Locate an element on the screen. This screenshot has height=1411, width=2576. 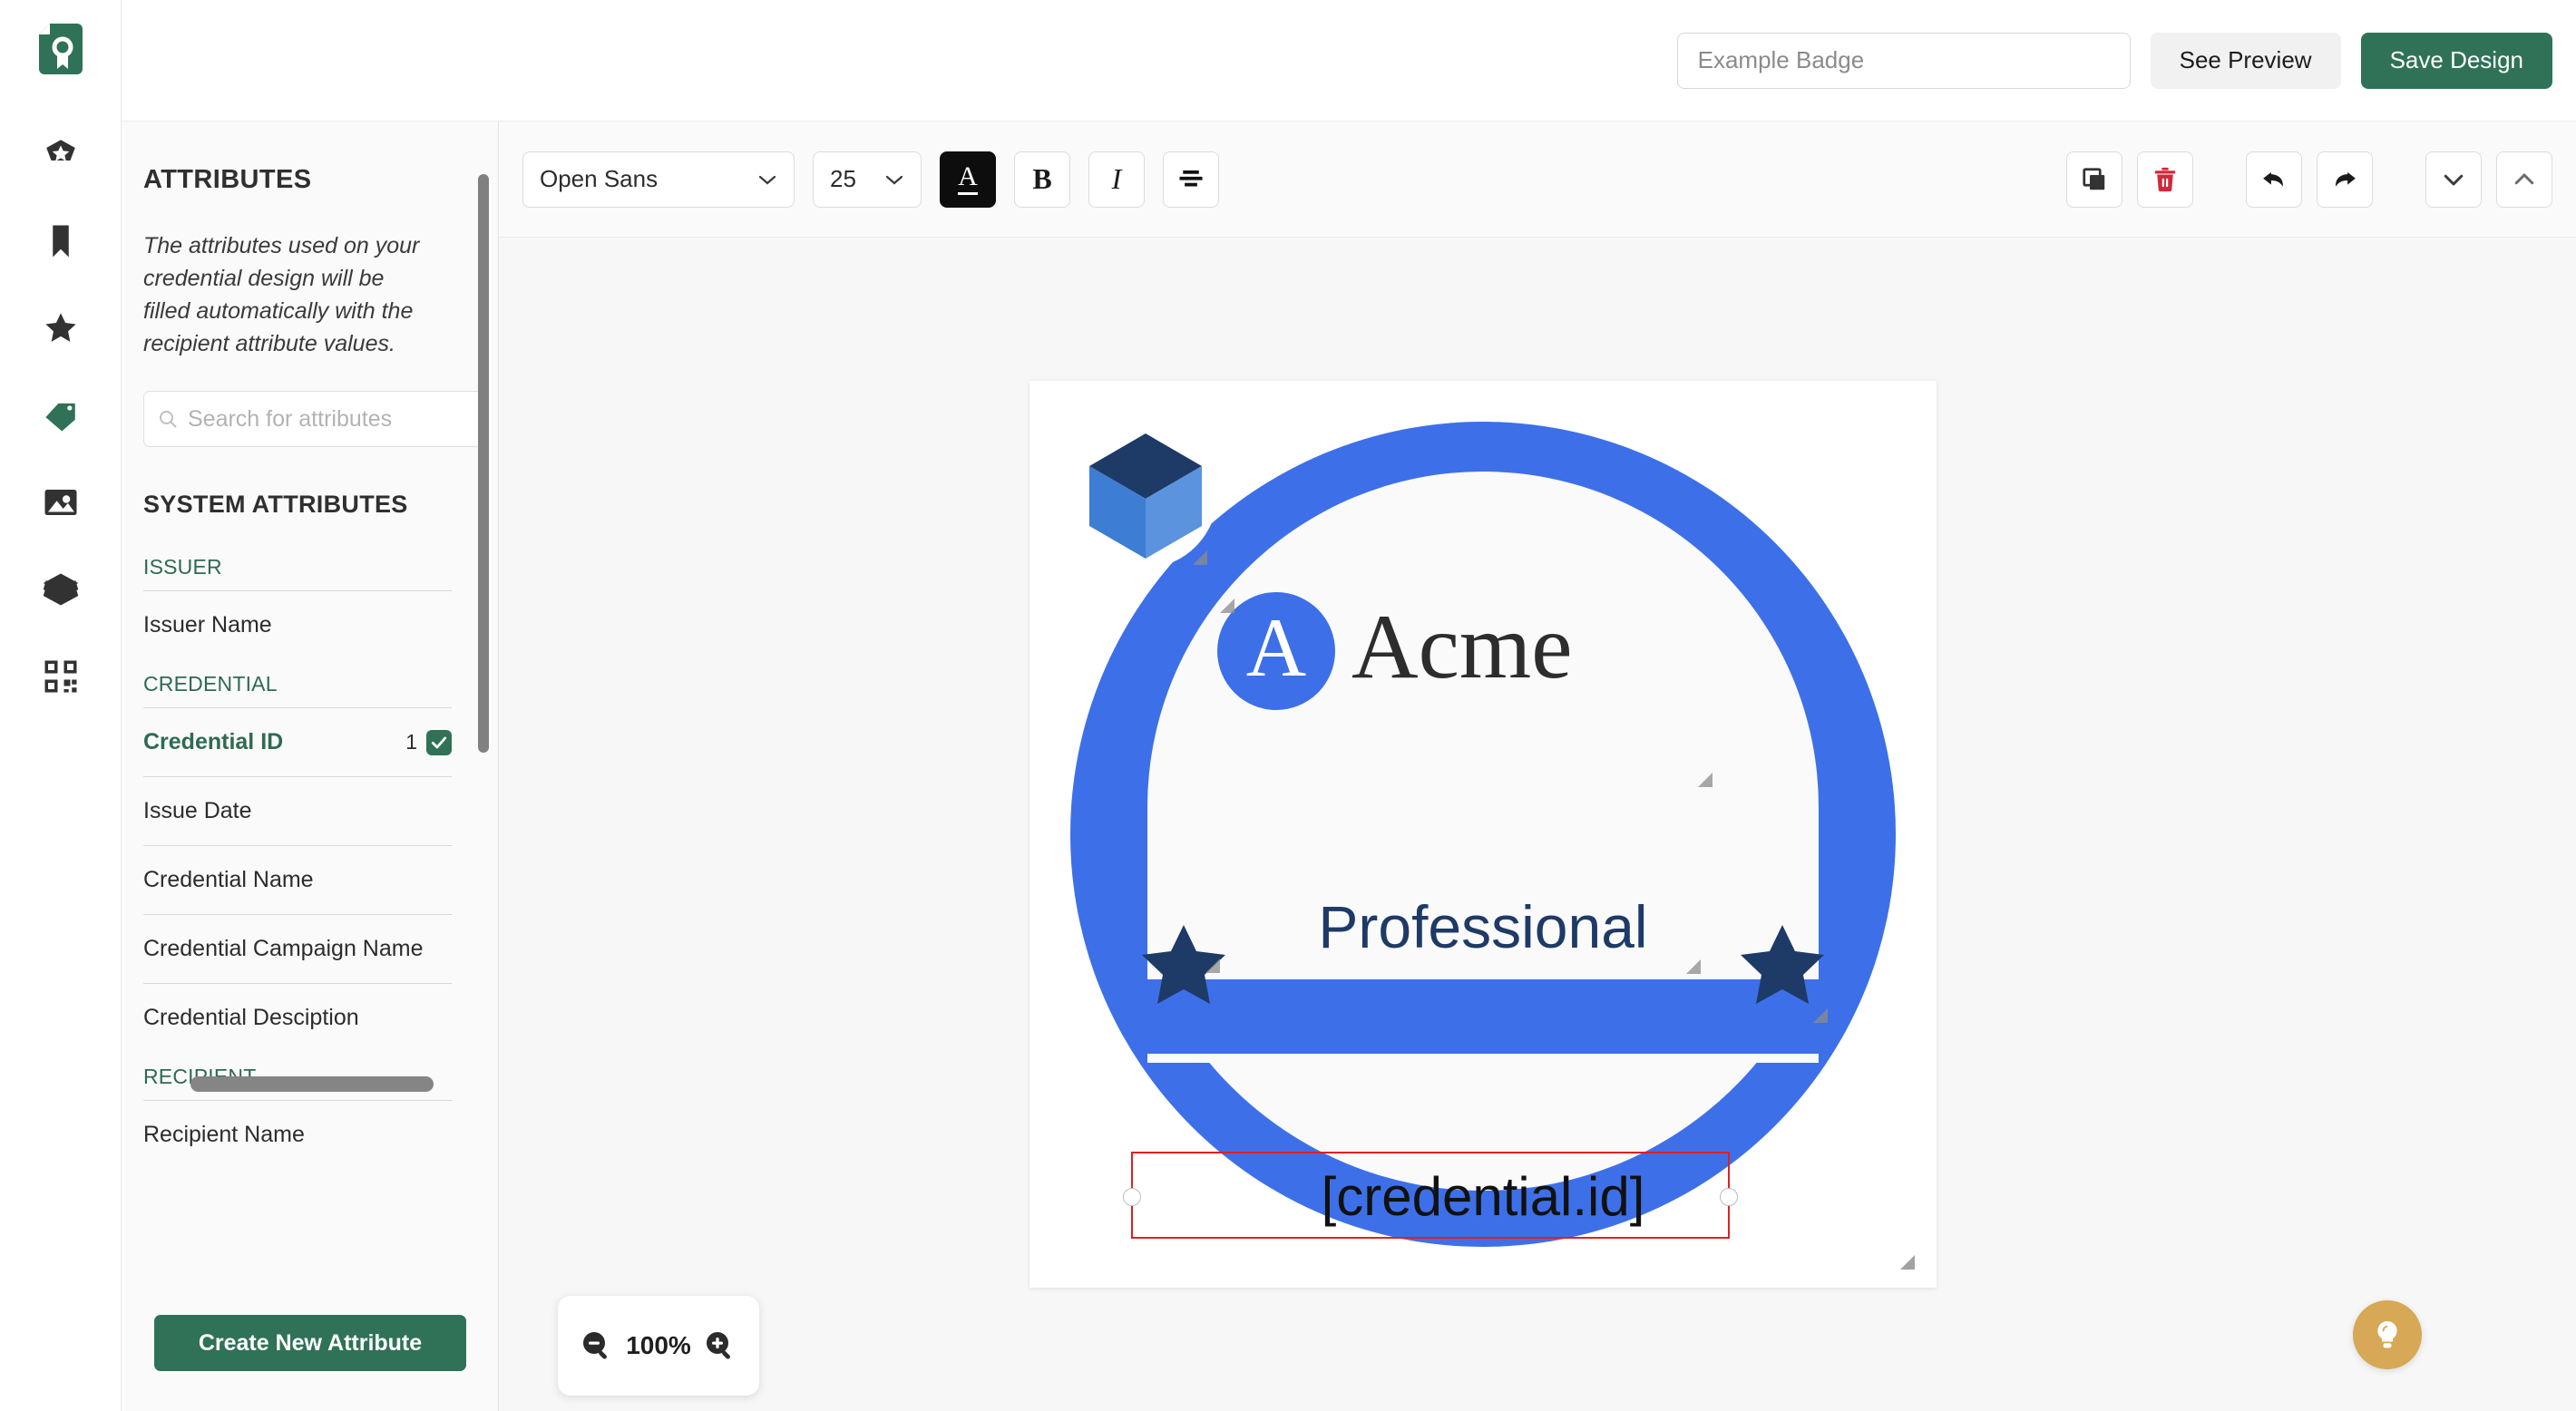
bold-label: B is located at coordinates (1042, 178).